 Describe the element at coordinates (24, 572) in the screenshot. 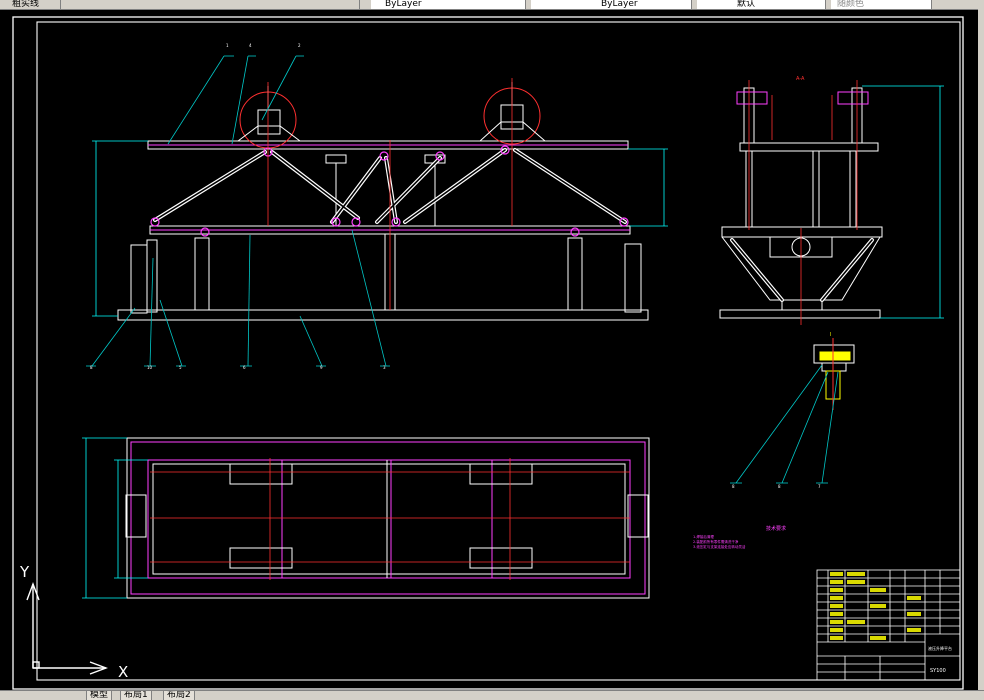

I see `ucs-y-label: Y` at that location.